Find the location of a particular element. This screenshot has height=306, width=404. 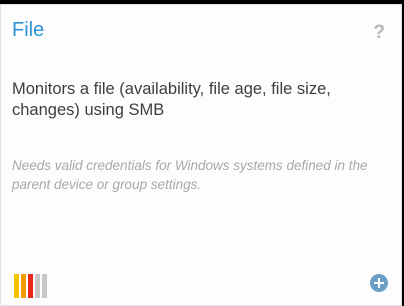

card-title: File is located at coordinates (28, 30).